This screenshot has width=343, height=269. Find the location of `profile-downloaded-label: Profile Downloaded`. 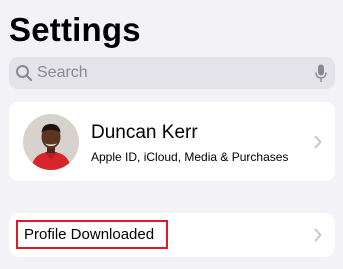

profile-downloaded-label: Profile Downloaded is located at coordinates (89, 234).